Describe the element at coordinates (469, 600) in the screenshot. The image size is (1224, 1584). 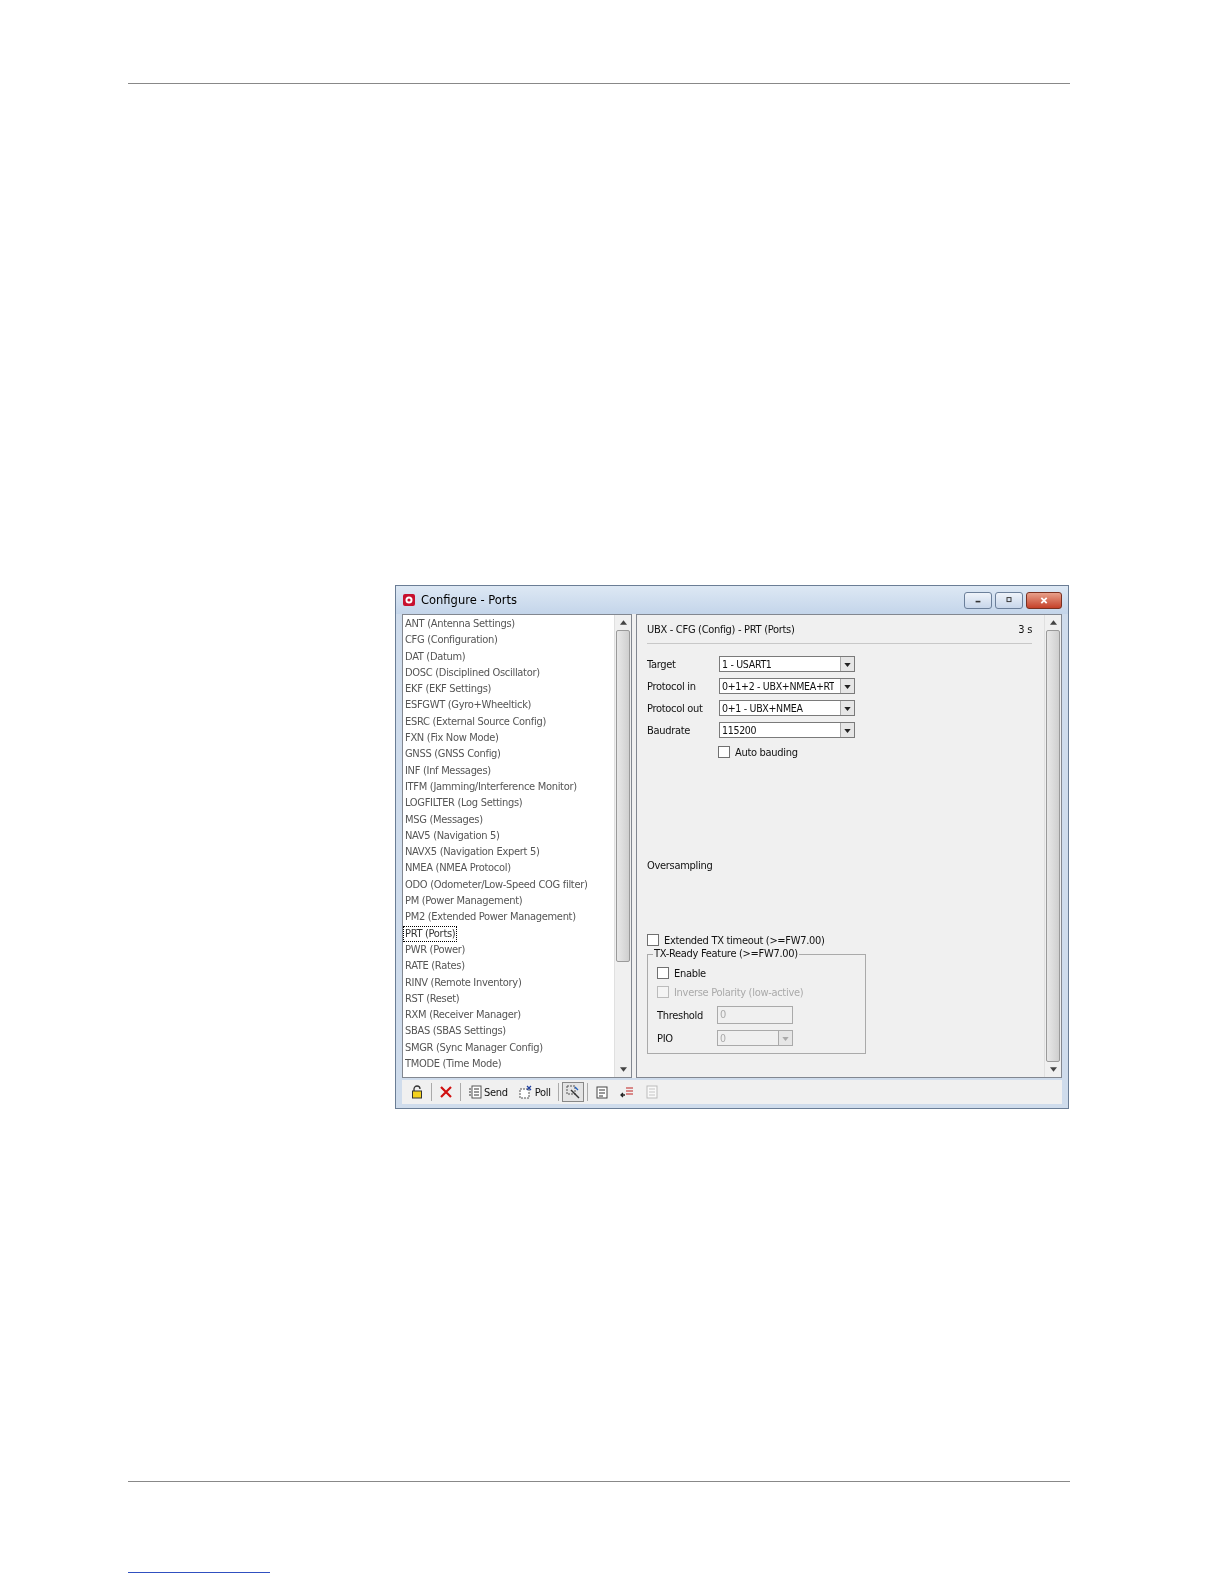
I see `window-title: Configure - Ports` at that location.